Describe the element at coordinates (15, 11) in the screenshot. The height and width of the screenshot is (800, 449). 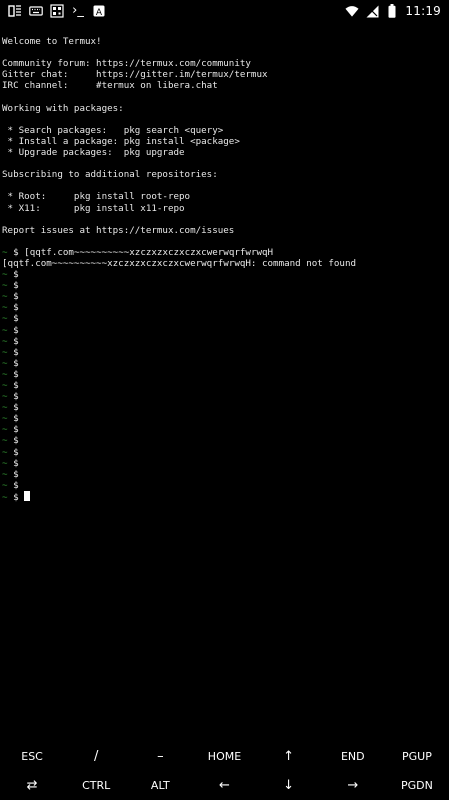
I see `app-notification-icon` at that location.